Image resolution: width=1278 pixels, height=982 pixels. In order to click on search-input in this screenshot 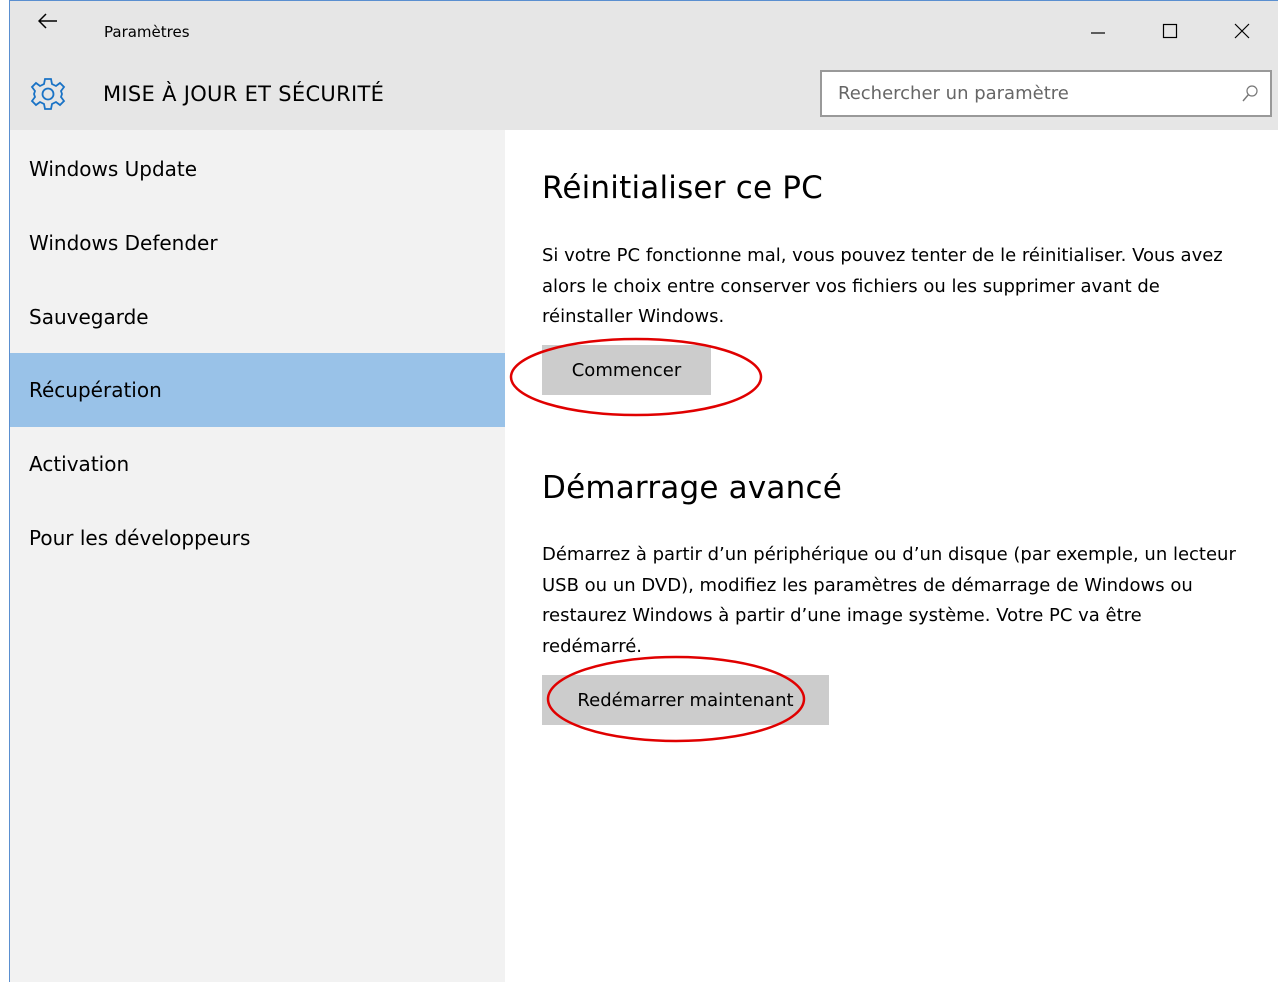, I will do `click(1026, 93)`.